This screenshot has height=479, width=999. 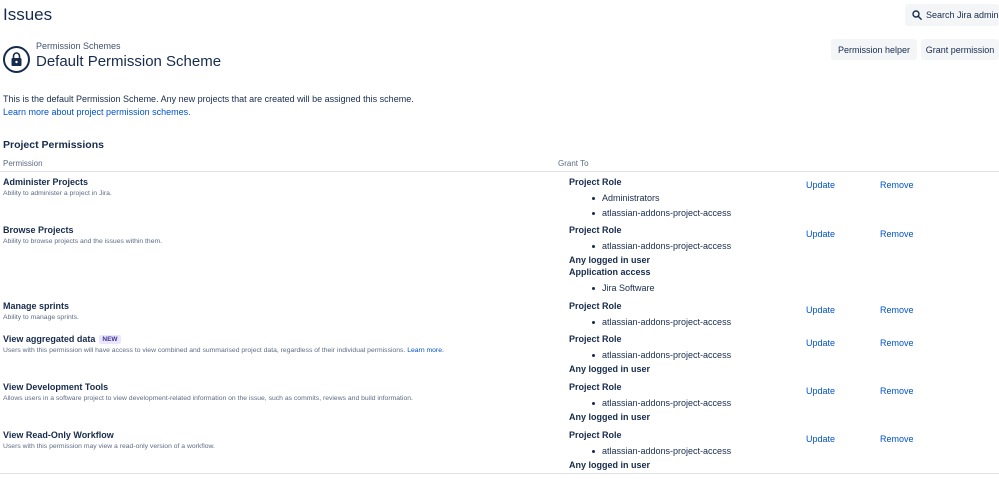 What do you see at coordinates (16, 59) in the screenshot?
I see `lock-icon` at bounding box center [16, 59].